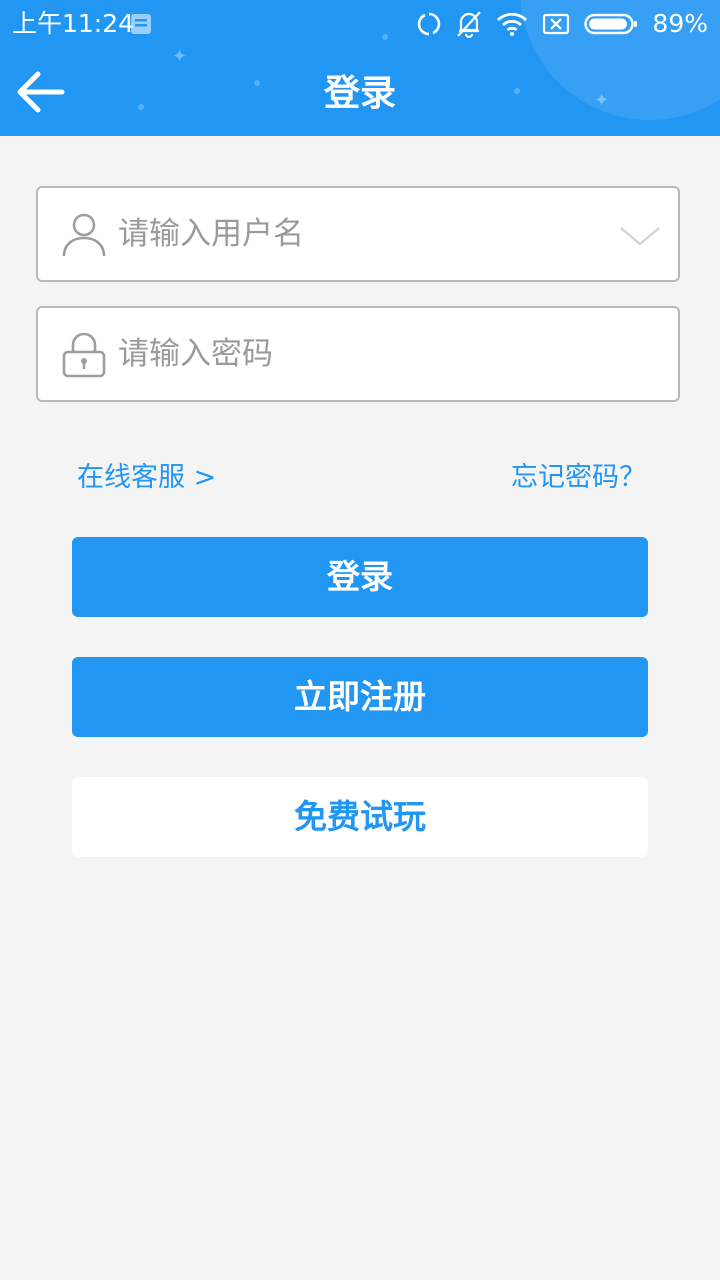 The width and height of the screenshot is (720, 1280). I want to click on forgot-password-link: 忘记密码？, so click(578, 478).